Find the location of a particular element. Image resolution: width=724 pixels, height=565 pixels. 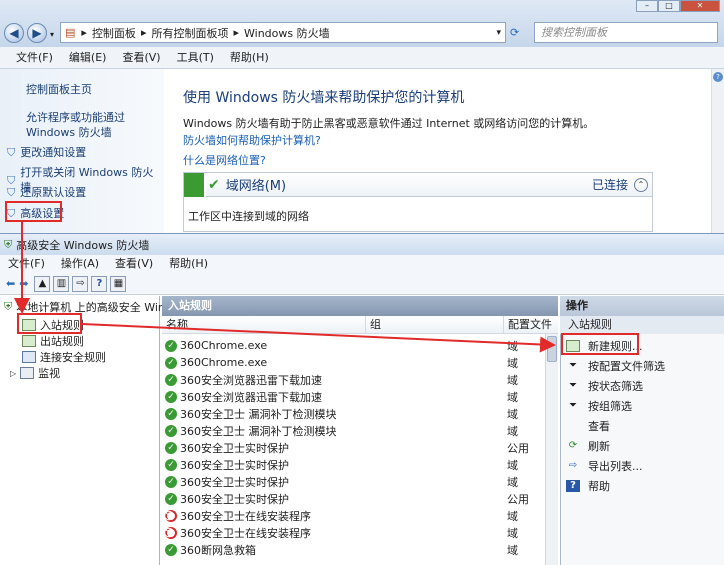

action-filter-state: ⏷ 按状态筛选 is located at coordinates (604, 386).